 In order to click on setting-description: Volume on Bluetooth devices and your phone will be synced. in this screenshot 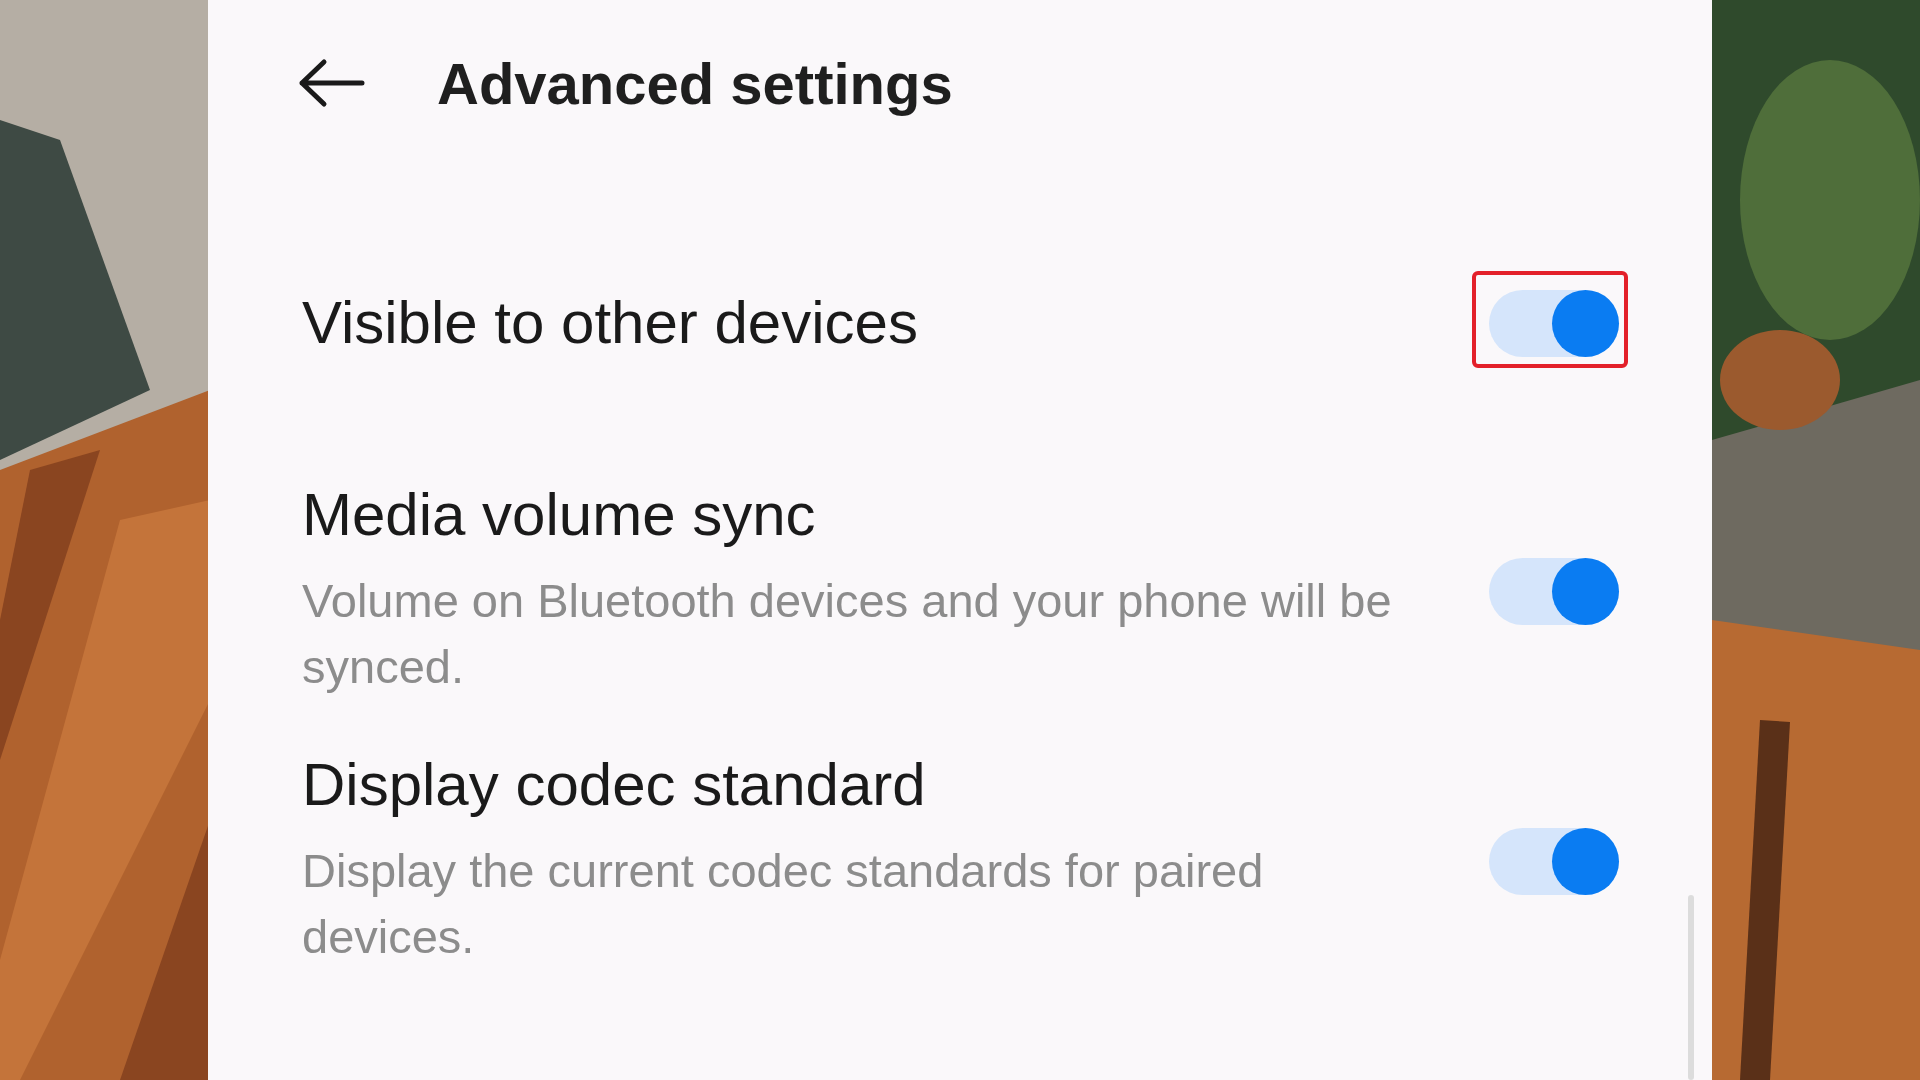, I will do `click(847, 634)`.